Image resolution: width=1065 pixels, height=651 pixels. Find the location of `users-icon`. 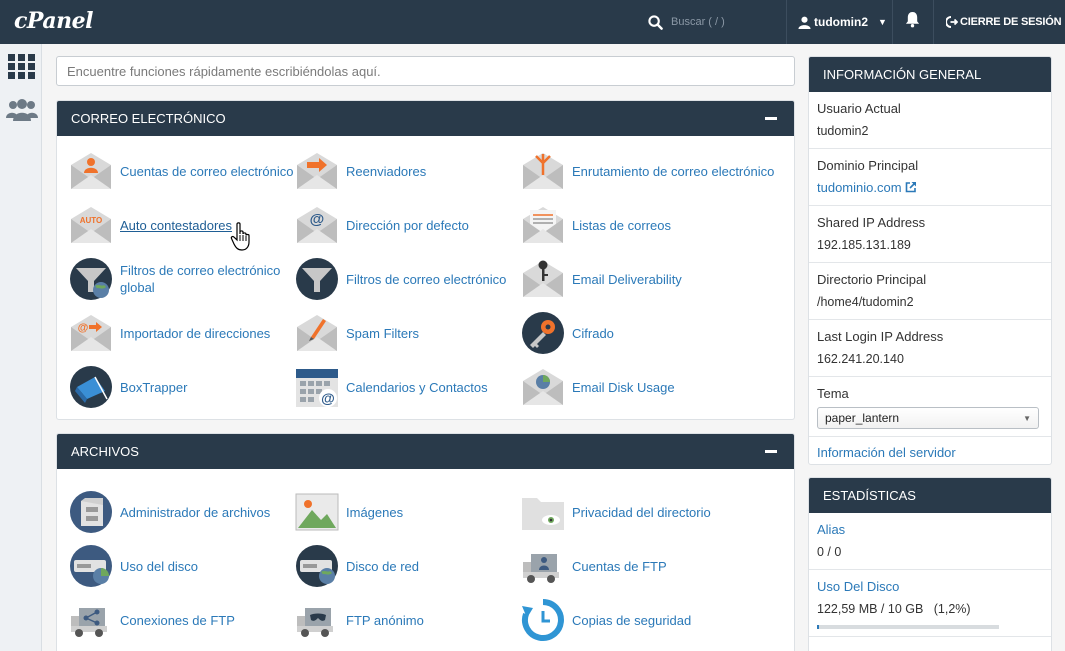

users-icon is located at coordinates (22, 110).